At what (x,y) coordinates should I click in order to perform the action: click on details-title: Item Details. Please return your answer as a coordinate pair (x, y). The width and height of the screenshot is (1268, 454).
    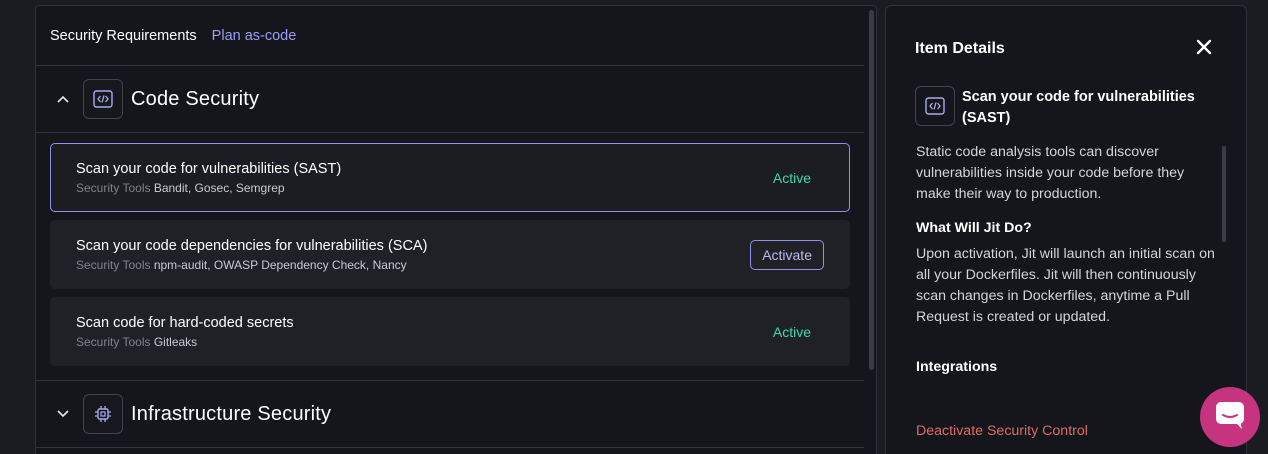
    Looking at the image, I should click on (960, 48).